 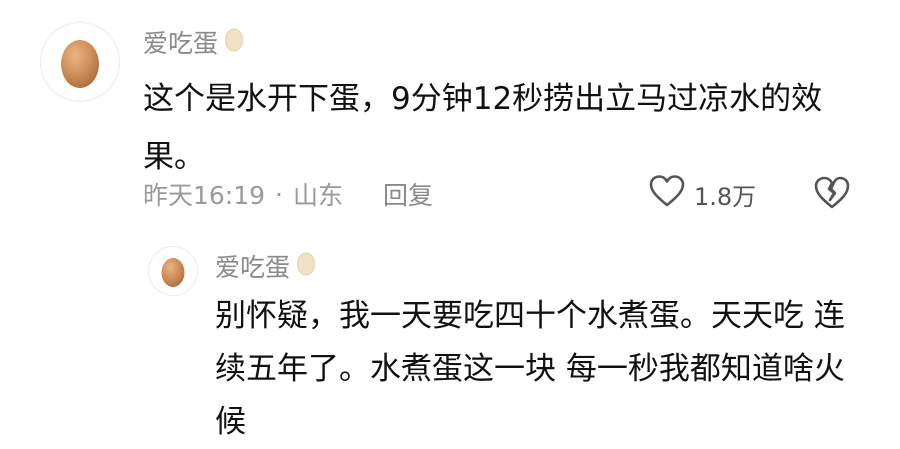 What do you see at coordinates (318, 195) in the screenshot?
I see `comment-location: 山东` at bounding box center [318, 195].